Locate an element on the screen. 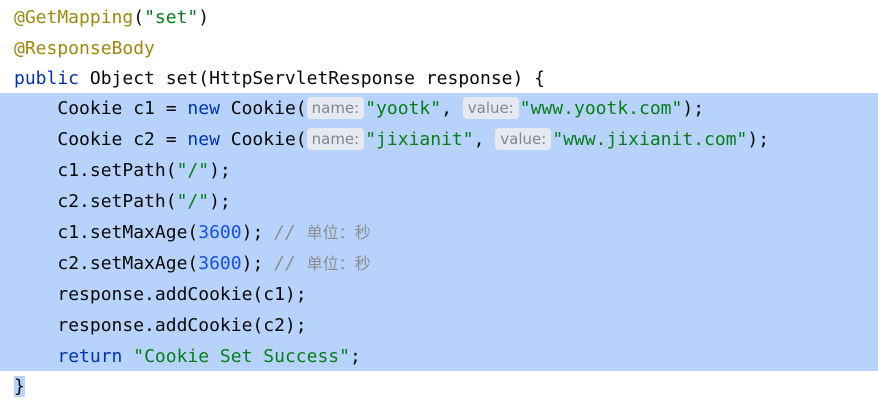 The height and width of the screenshot is (418, 878). code-text: response.addCookie(c2); is located at coordinates (182, 325).